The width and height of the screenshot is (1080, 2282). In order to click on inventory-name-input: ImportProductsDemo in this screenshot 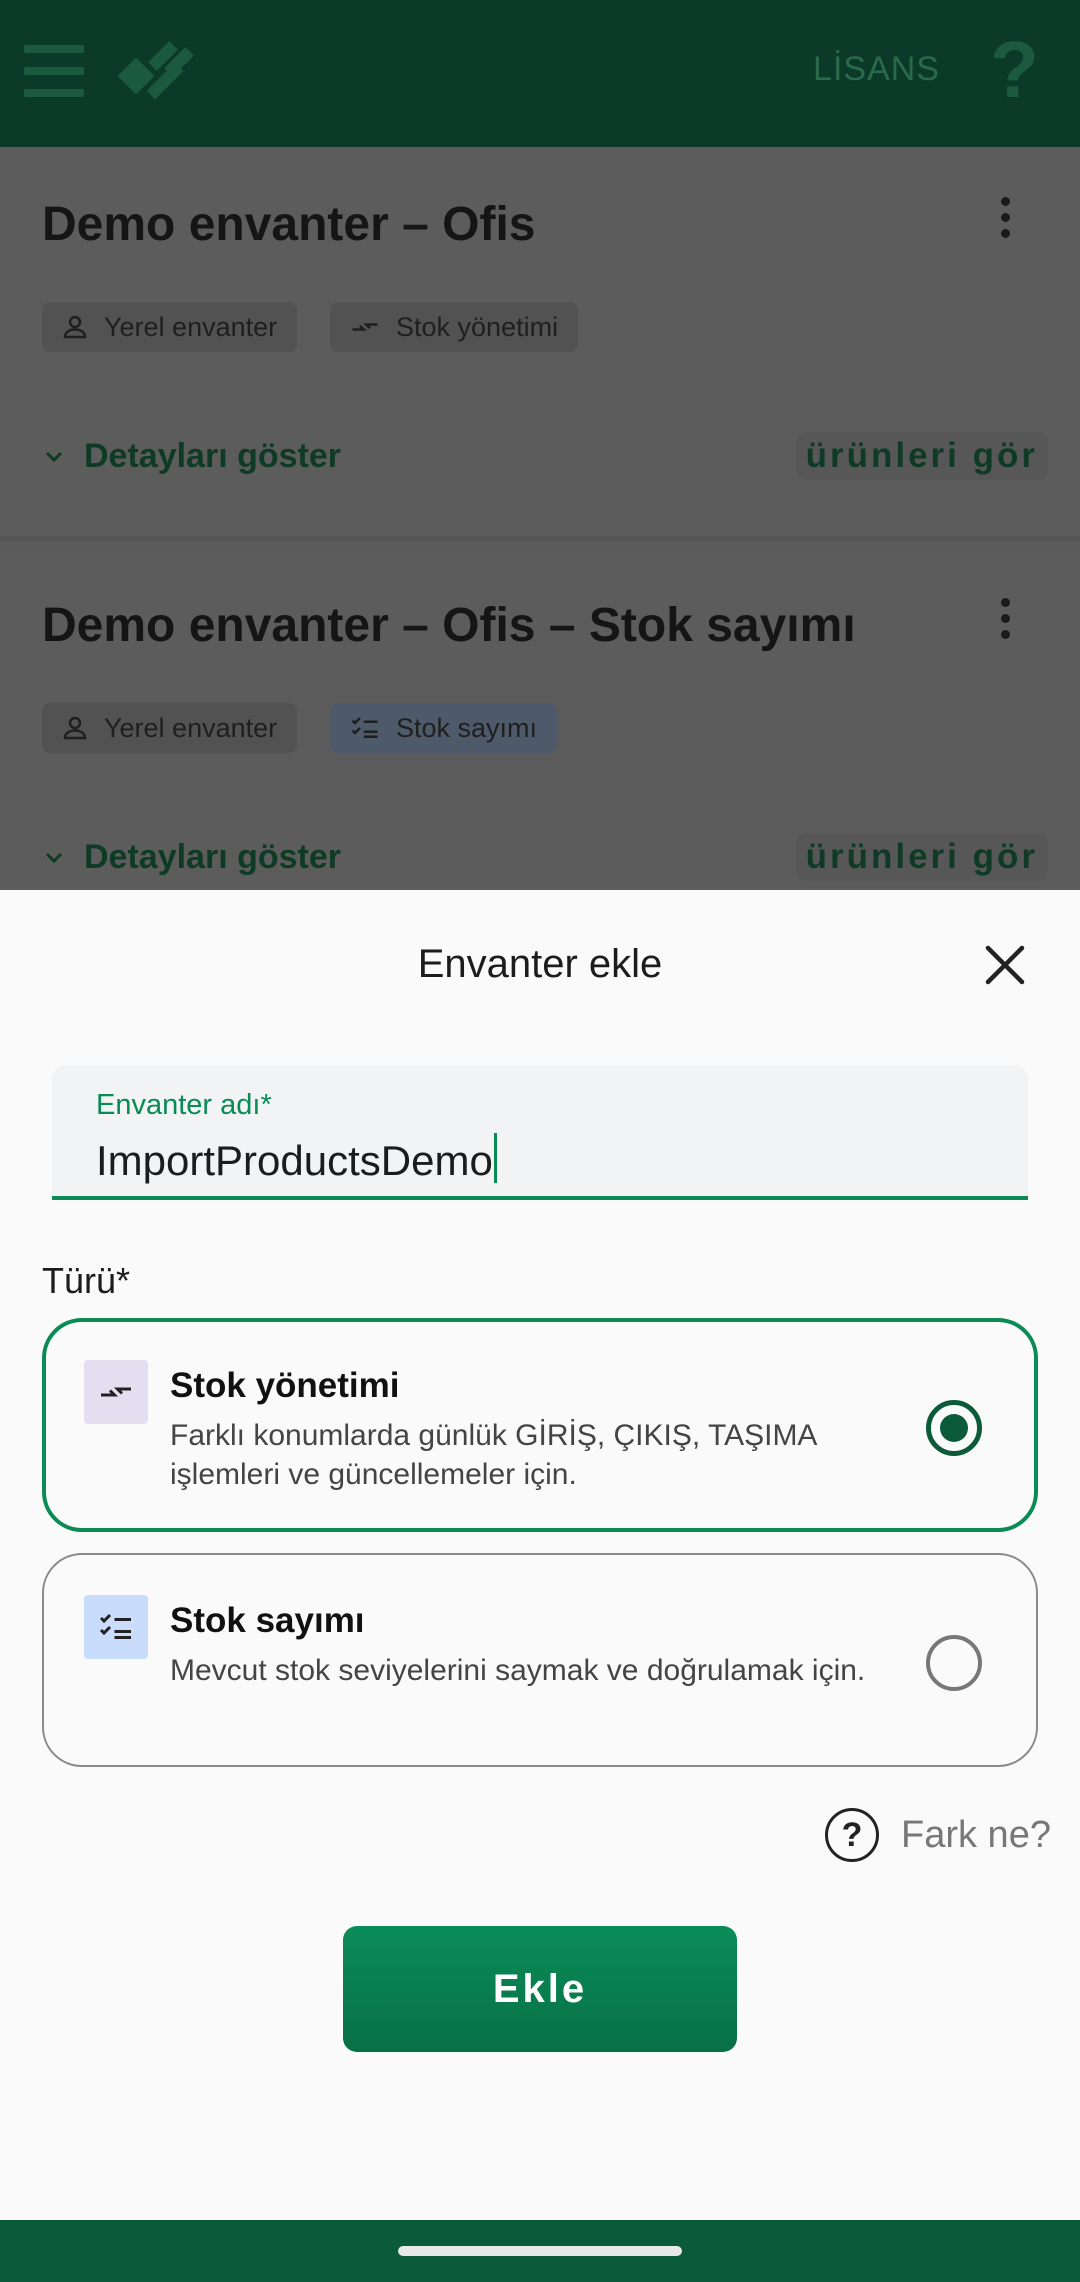, I will do `click(296, 1159)`.